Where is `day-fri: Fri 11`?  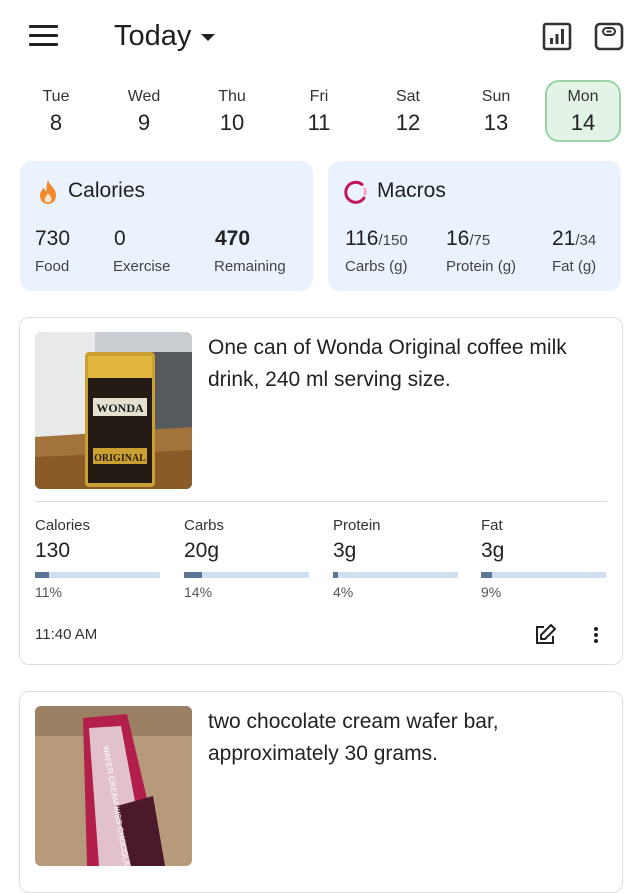 day-fri: Fri 11 is located at coordinates (319, 111).